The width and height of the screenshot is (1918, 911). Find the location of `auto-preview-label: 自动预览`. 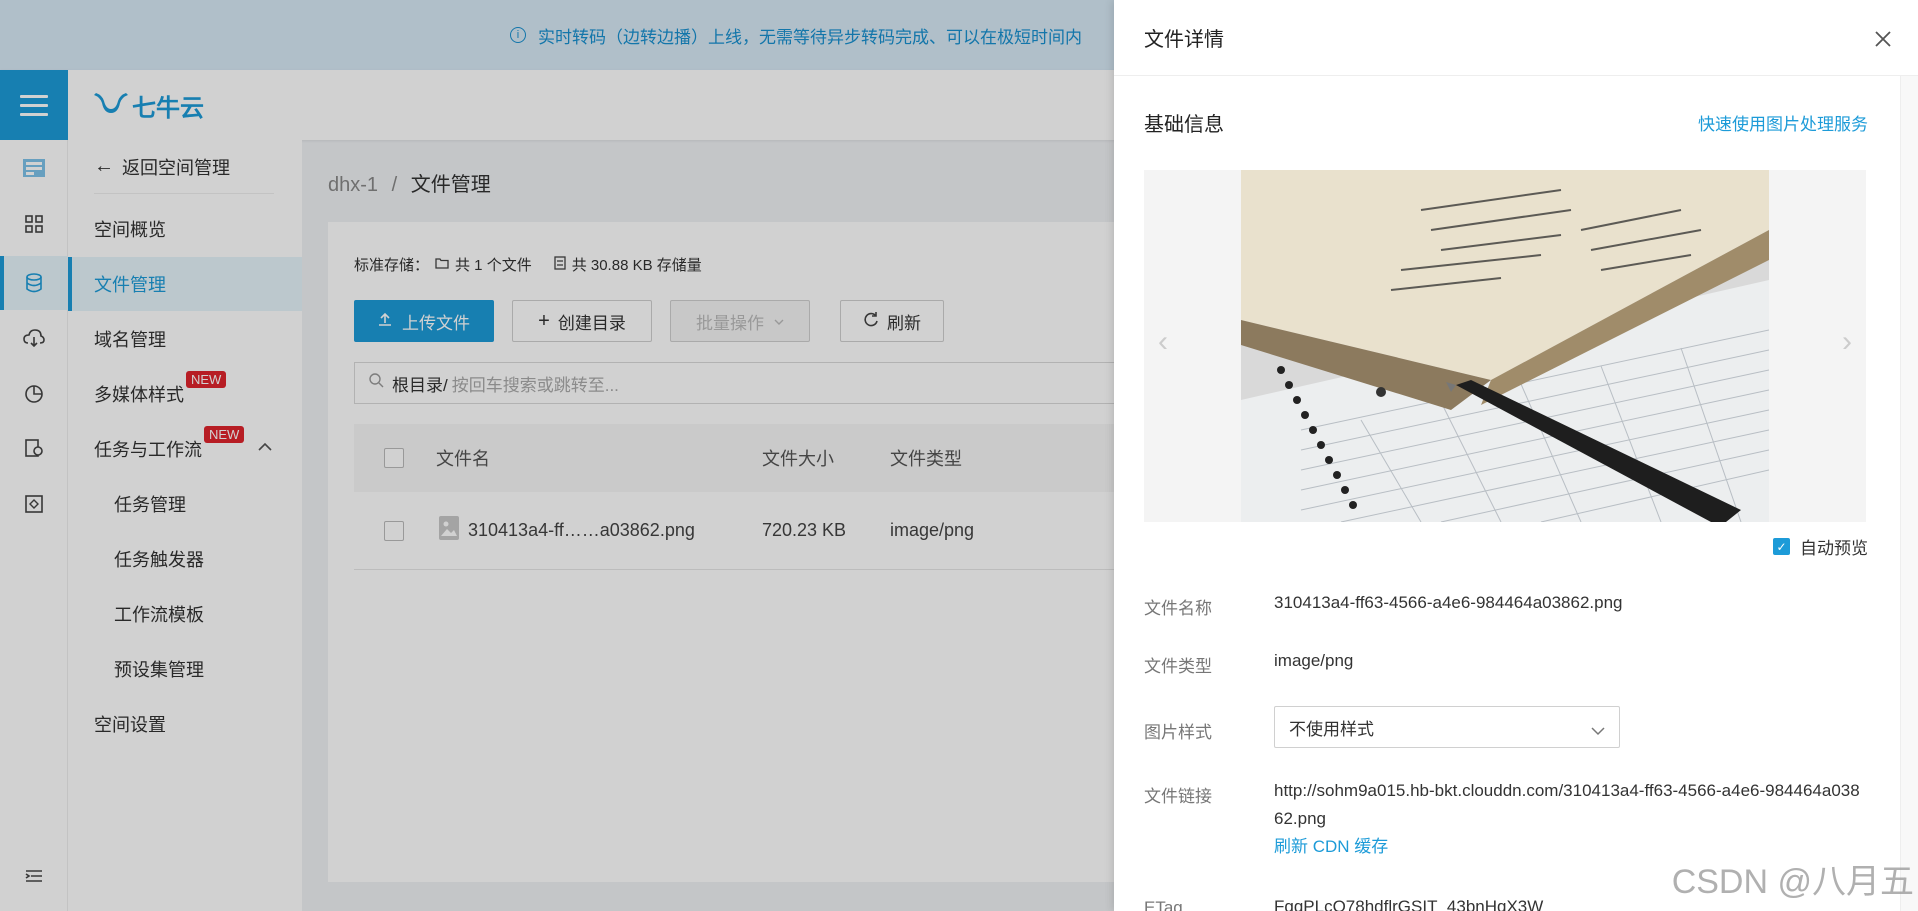

auto-preview-label: 自动预览 is located at coordinates (1834, 548).